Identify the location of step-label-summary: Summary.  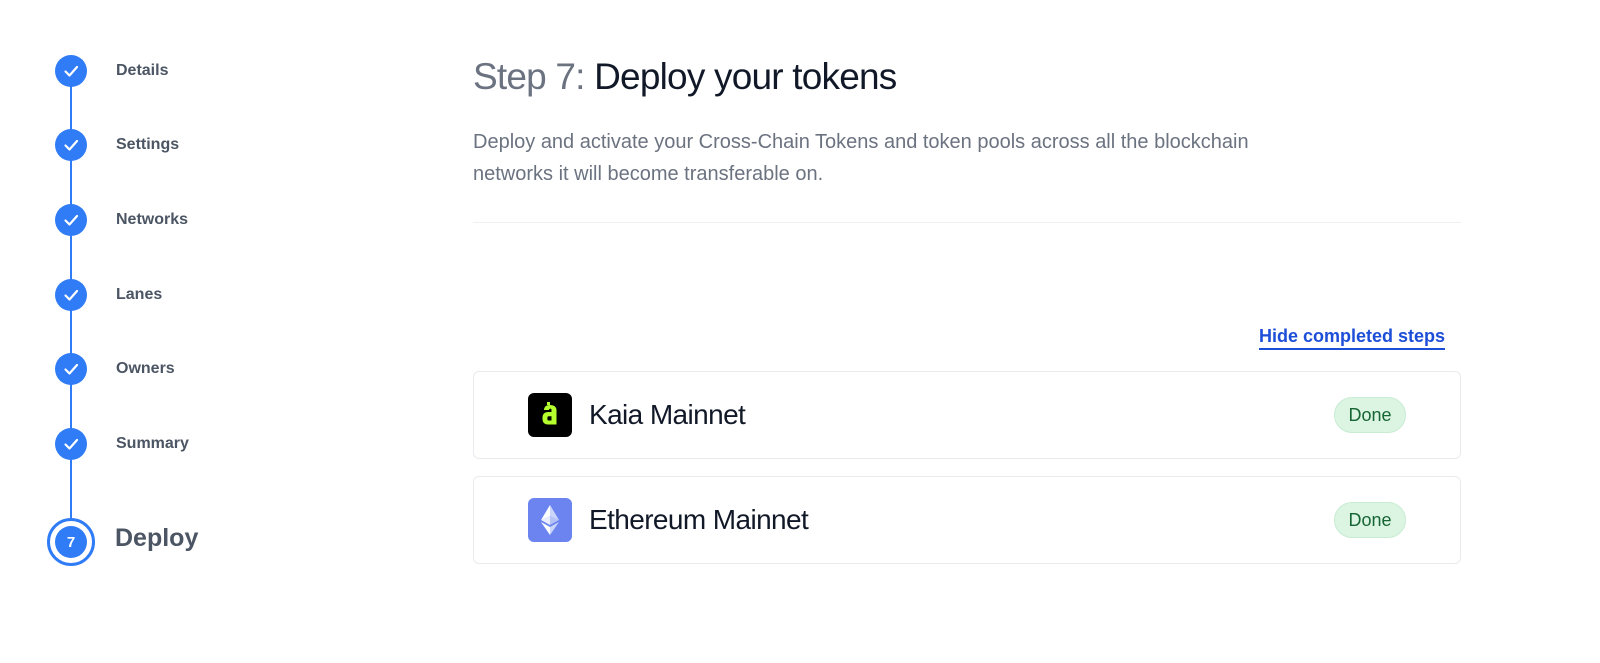
(152, 443).